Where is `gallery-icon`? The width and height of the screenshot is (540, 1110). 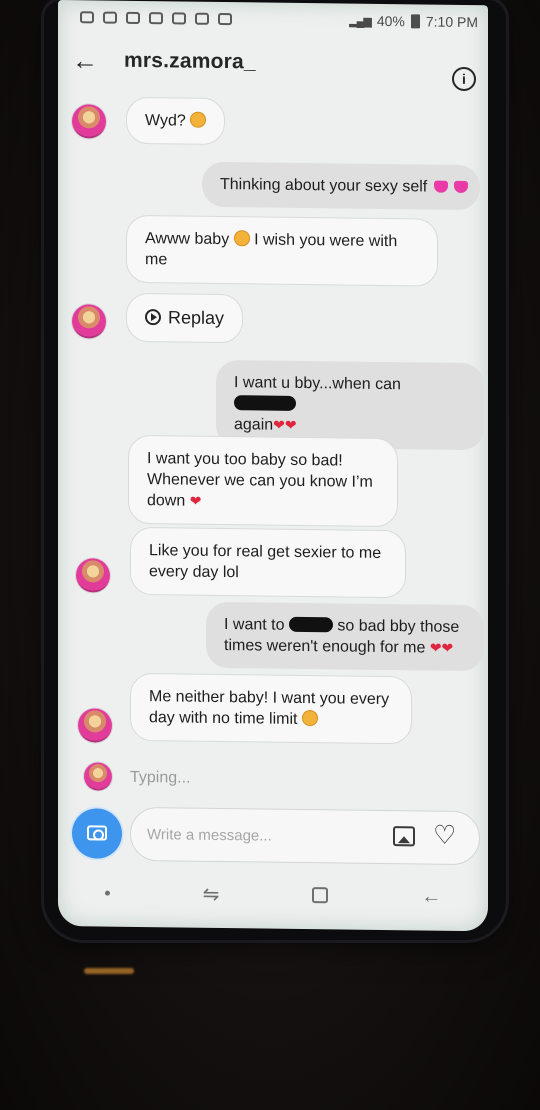 gallery-icon is located at coordinates (404, 836).